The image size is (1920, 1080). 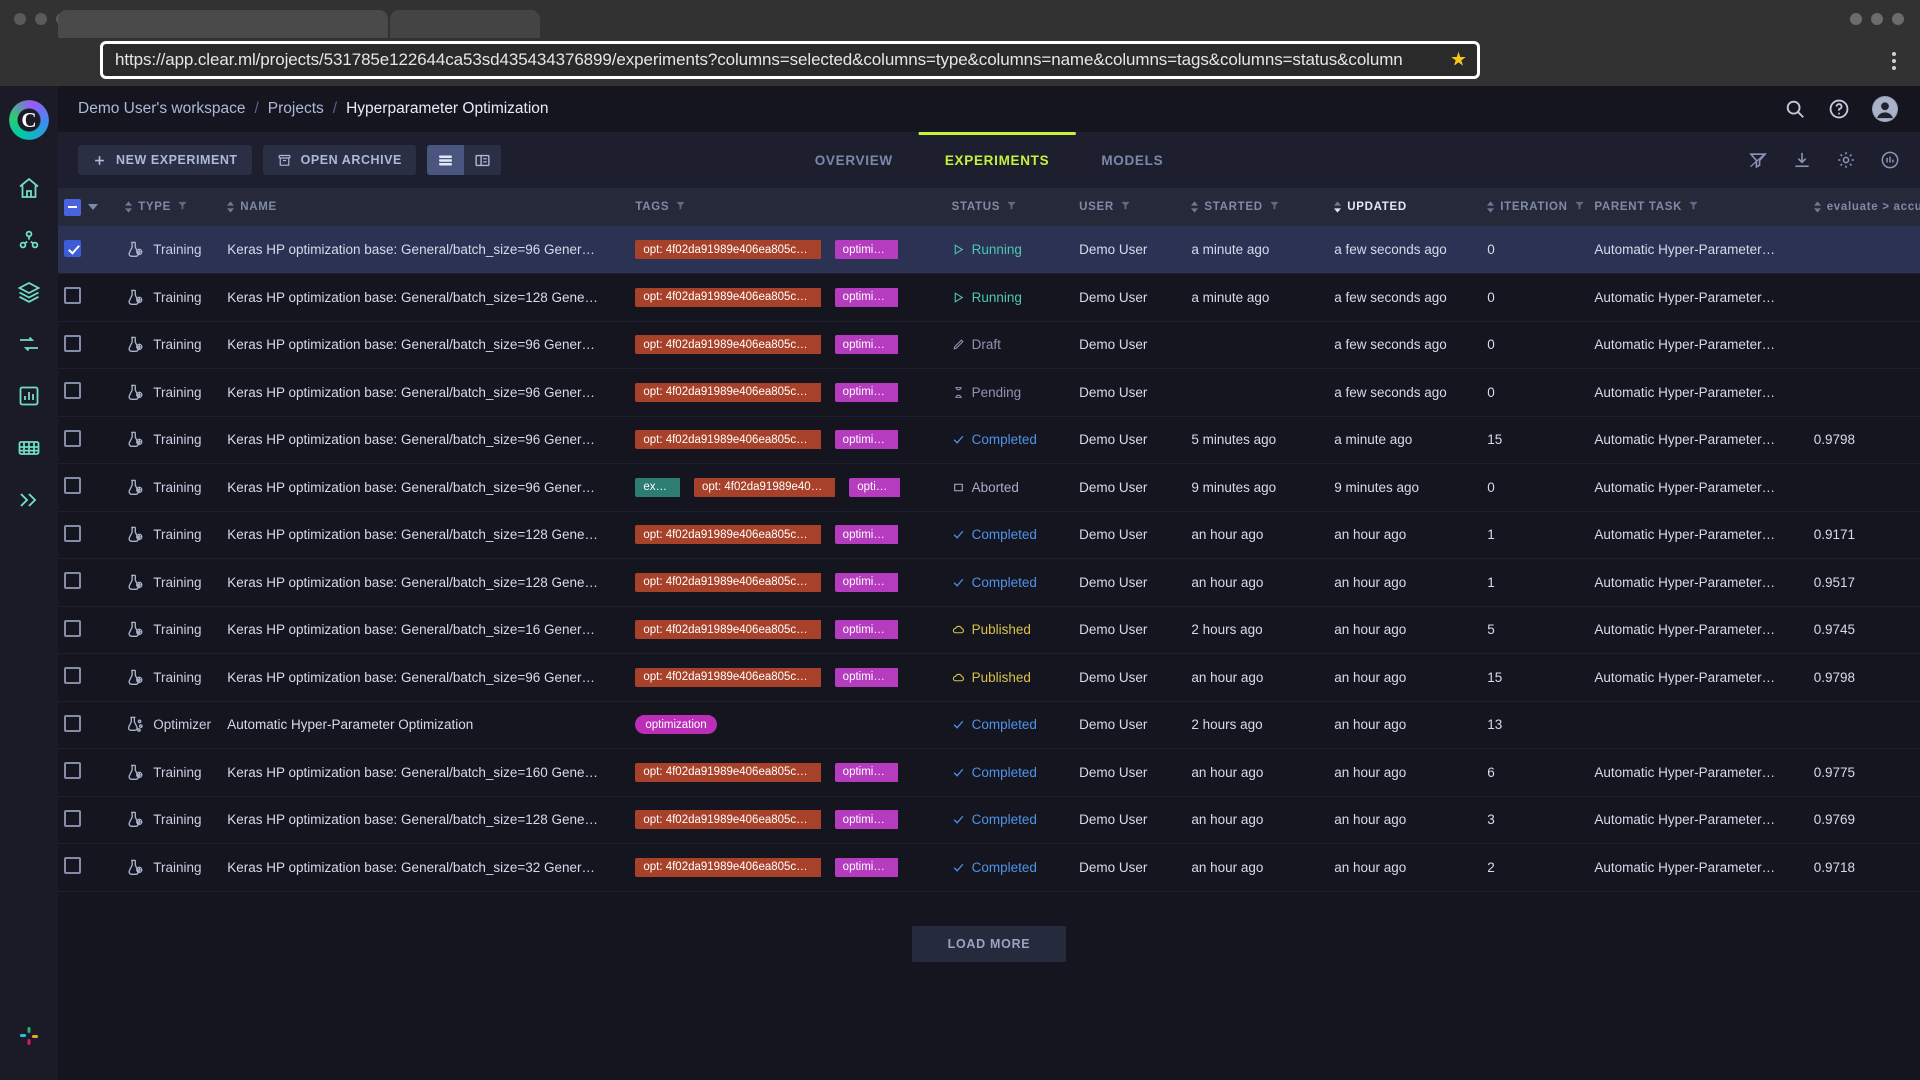 What do you see at coordinates (339, 160) in the screenshot?
I see `open-archive-button: OPEN ARCHIVE` at bounding box center [339, 160].